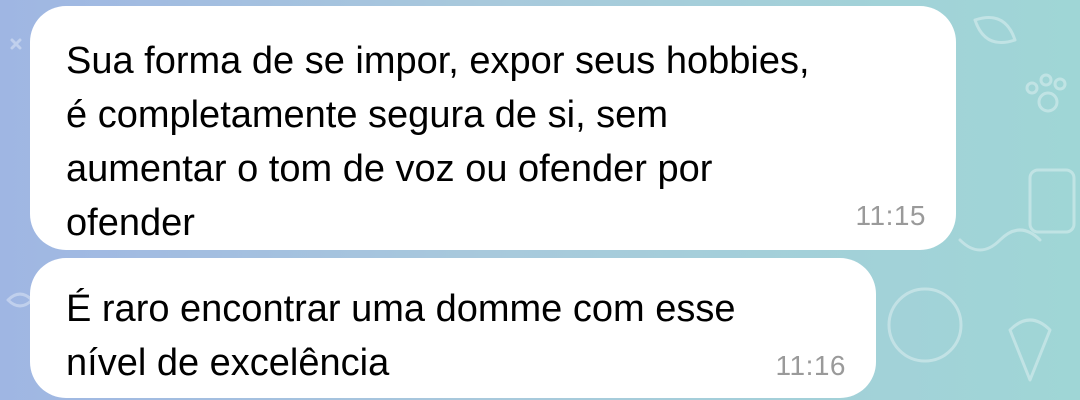 The height and width of the screenshot is (400, 1080). I want to click on squiggle-doodle-icon, so click(1000, 240).